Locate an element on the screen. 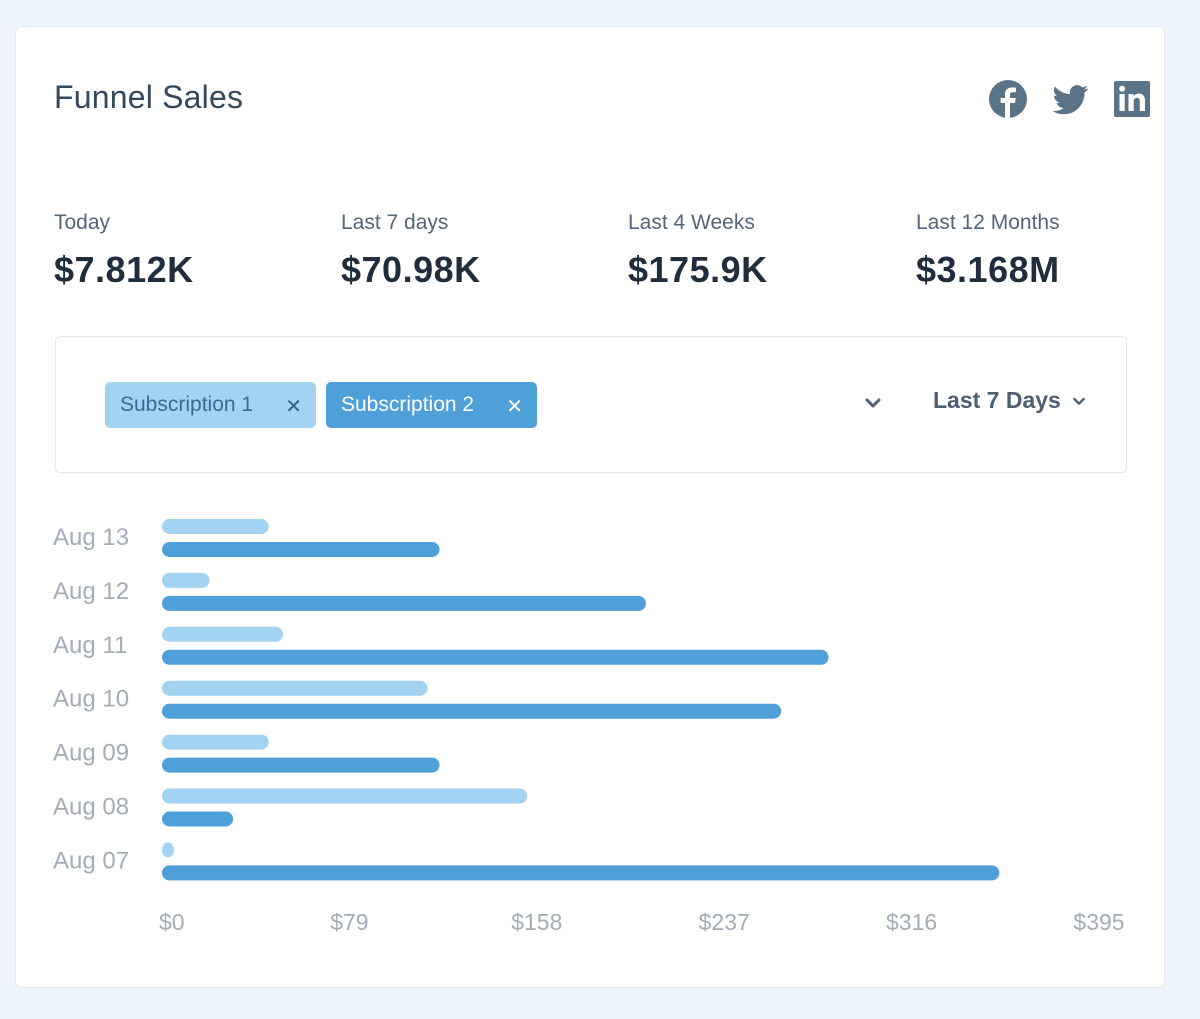  x-tick-label: $316 is located at coordinates (911, 922).